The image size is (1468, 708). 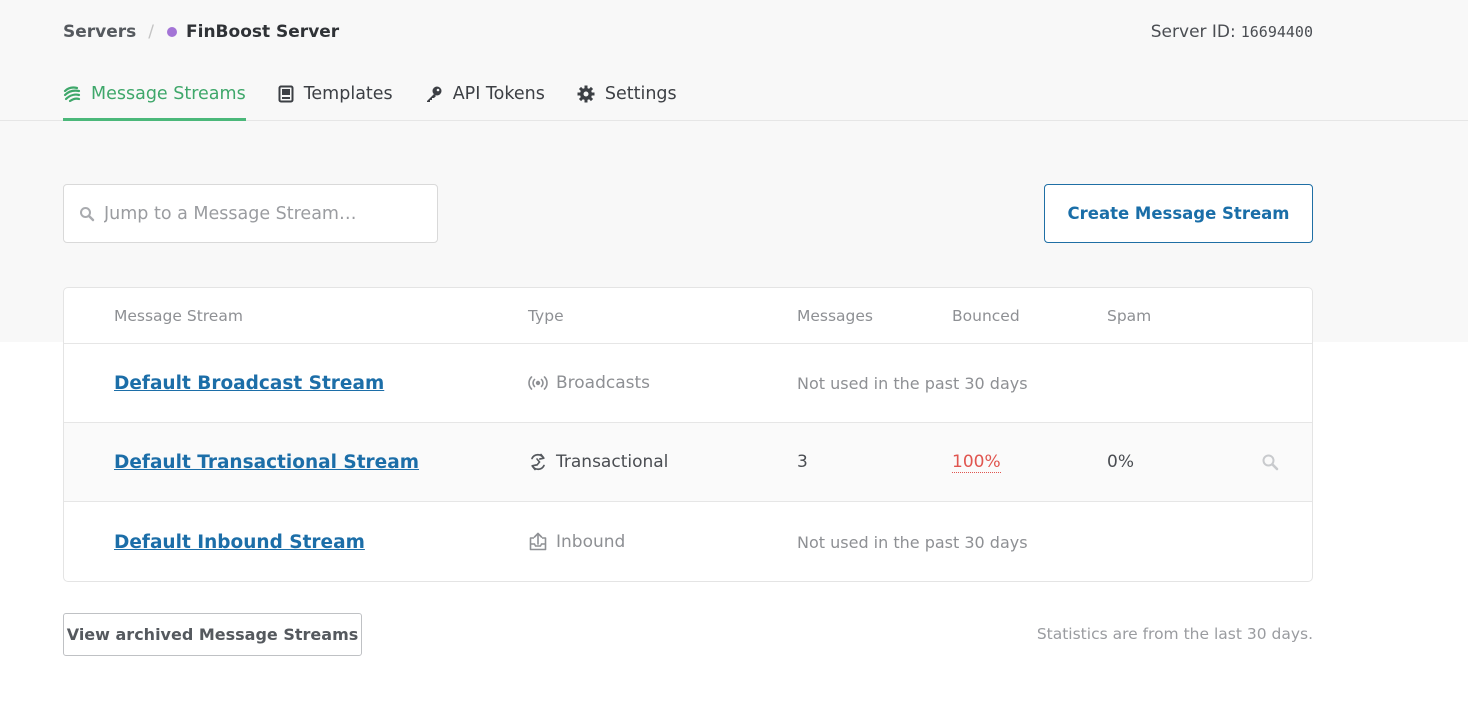 I want to click on server-color-dot, so click(x=172, y=32).